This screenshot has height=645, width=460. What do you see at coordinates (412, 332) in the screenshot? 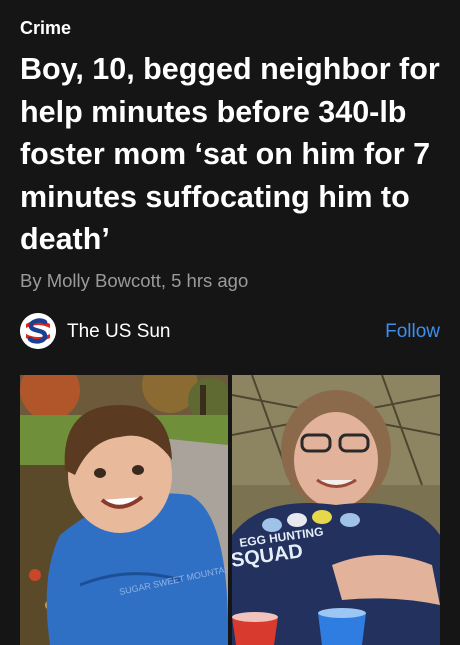
I see `follow-button: Follow` at bounding box center [412, 332].